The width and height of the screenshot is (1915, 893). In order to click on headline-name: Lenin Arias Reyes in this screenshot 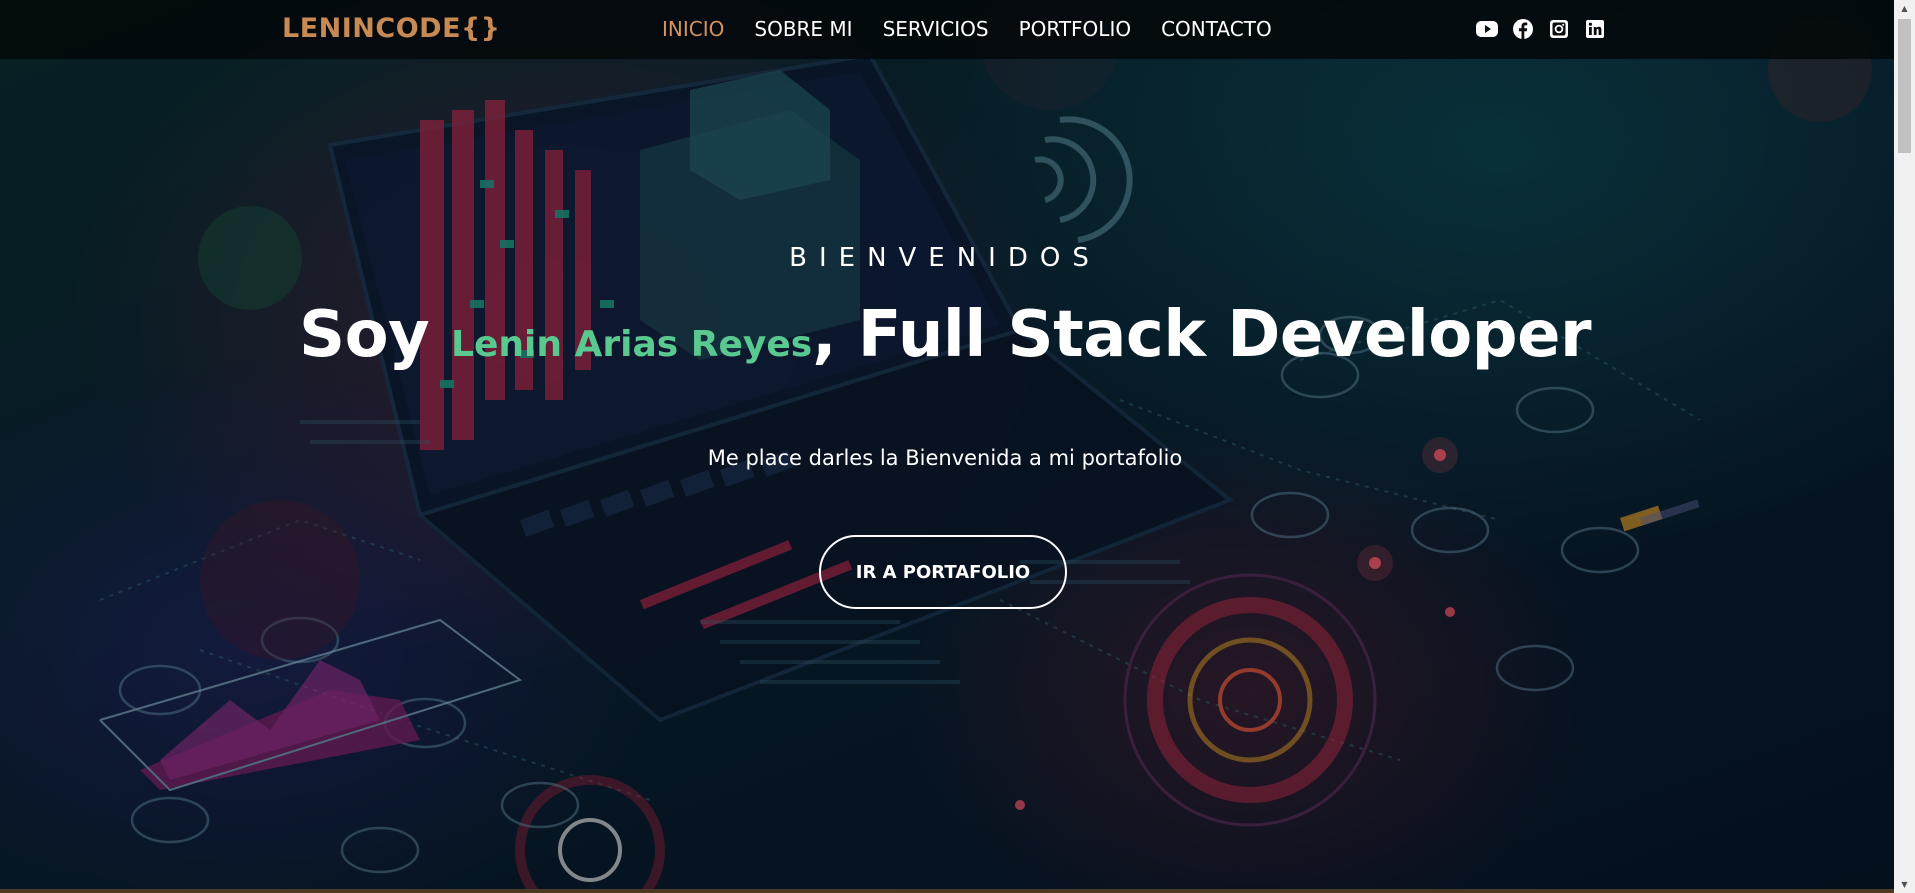, I will do `click(632, 344)`.